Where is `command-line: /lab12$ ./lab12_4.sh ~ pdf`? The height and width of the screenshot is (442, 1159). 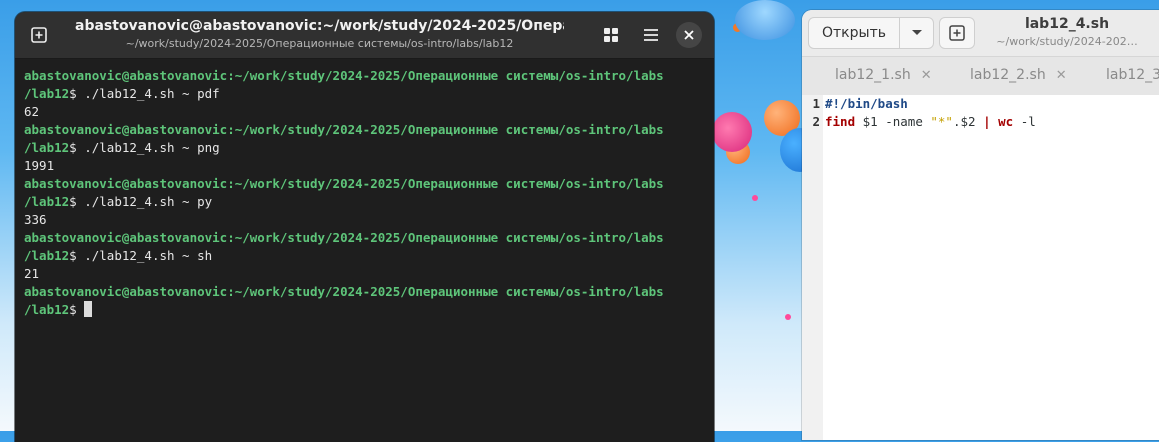 command-line: /lab12$ ./lab12_4.sh ~ pdf is located at coordinates (369, 94).